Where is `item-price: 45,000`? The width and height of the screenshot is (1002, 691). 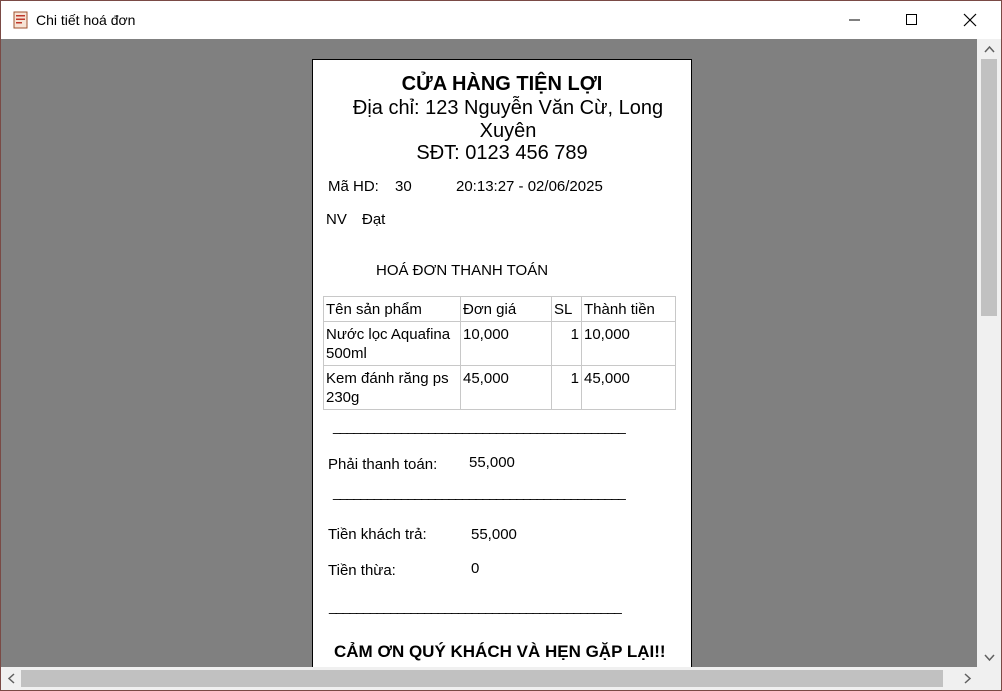
item-price: 45,000 is located at coordinates (506, 387).